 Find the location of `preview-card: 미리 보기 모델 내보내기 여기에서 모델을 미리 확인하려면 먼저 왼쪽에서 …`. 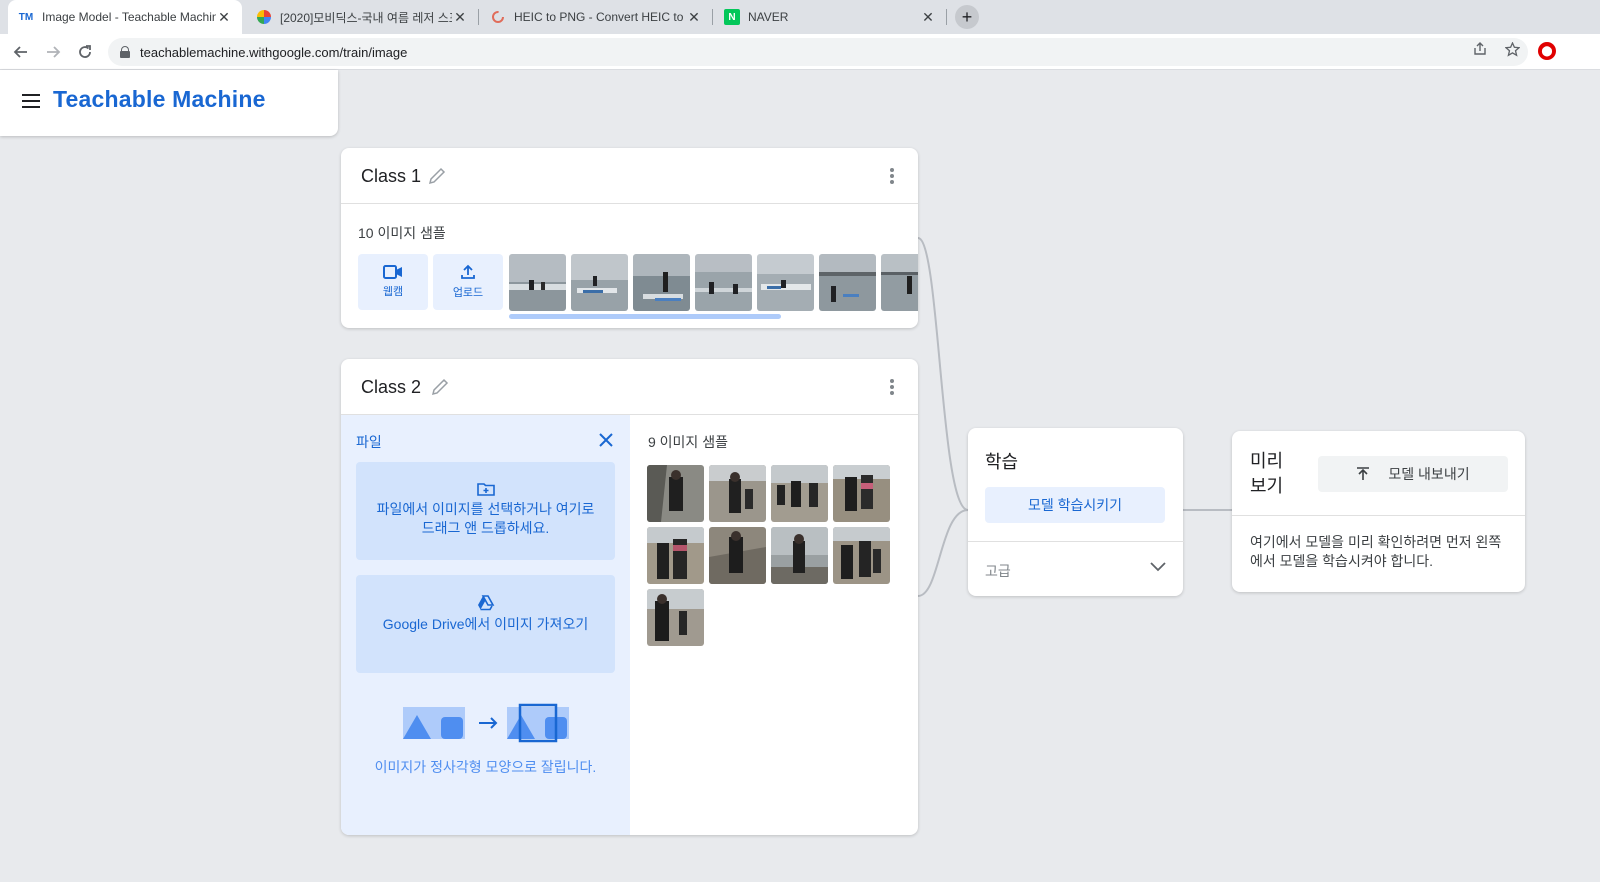

preview-card: 미리 보기 모델 내보내기 여기에서 모델을 미리 확인하려면 먼저 왼쪽에서 … is located at coordinates (1378, 511).